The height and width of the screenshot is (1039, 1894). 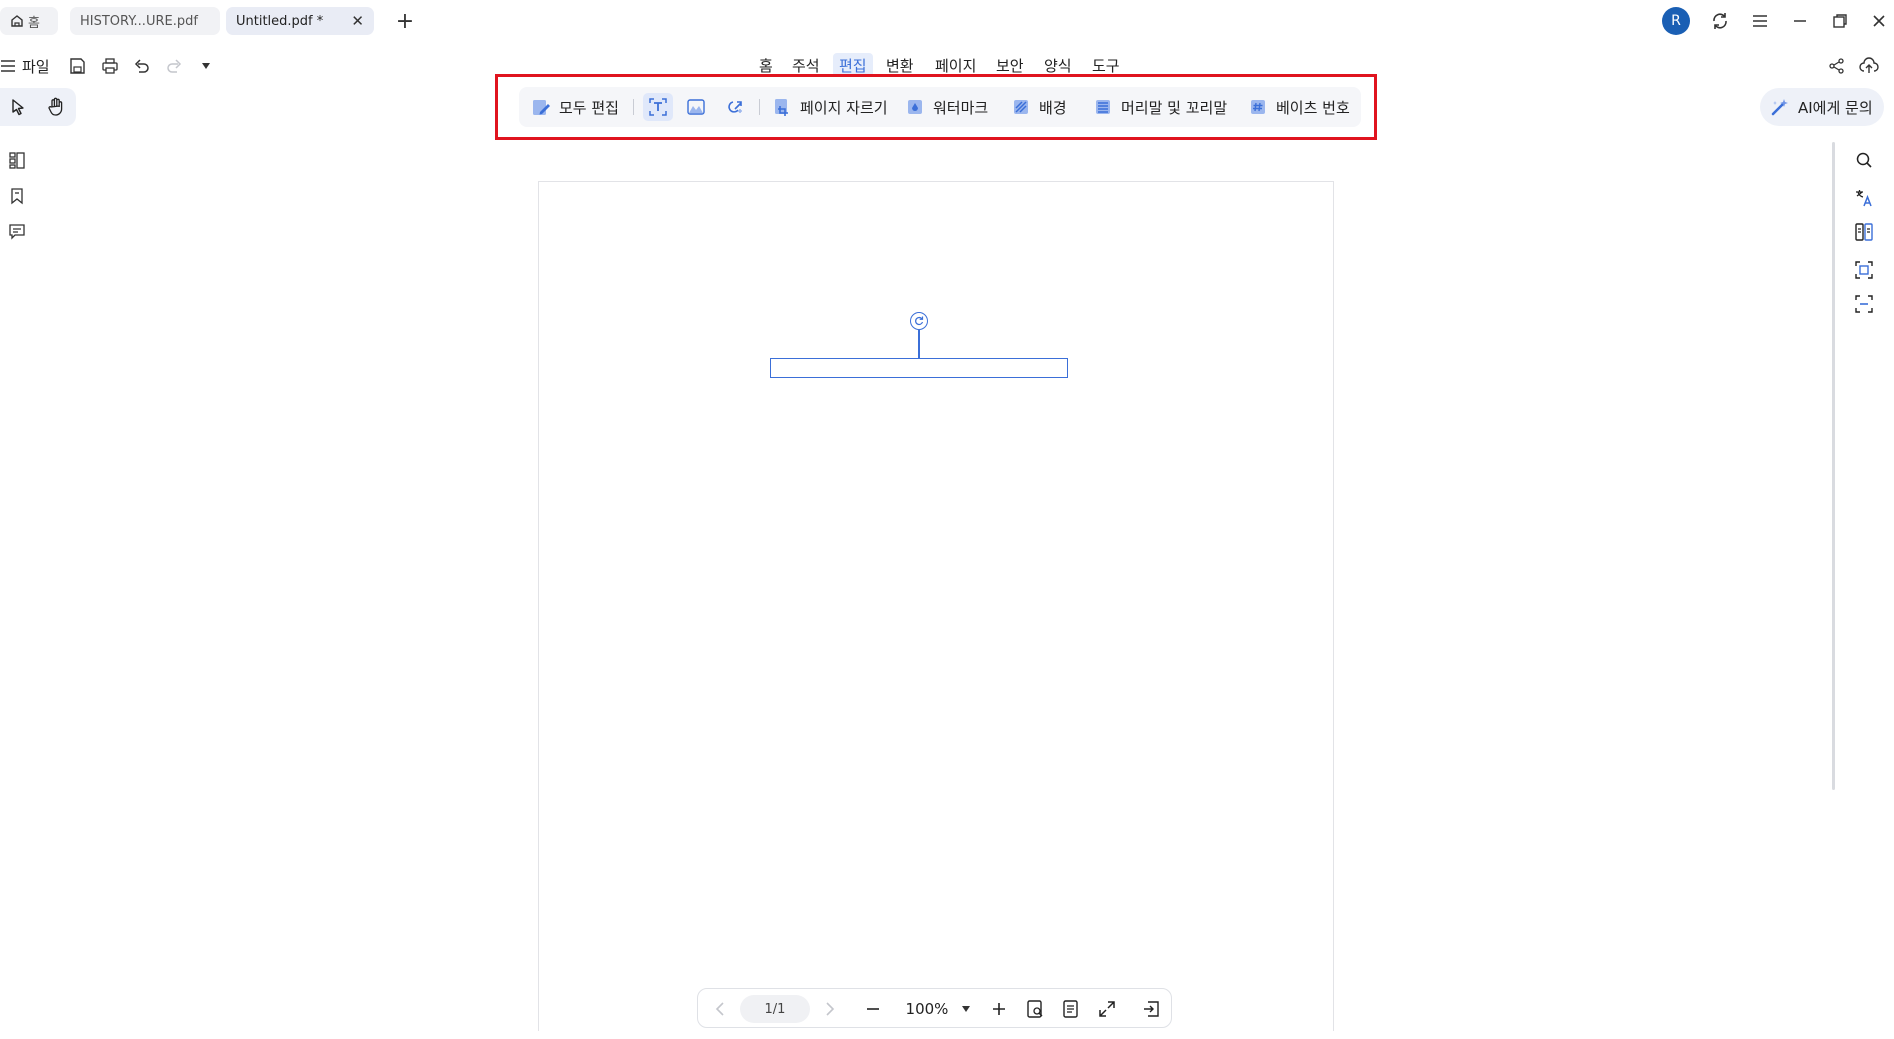 What do you see at coordinates (1879, 21) in the screenshot?
I see `close-window-icon` at bounding box center [1879, 21].